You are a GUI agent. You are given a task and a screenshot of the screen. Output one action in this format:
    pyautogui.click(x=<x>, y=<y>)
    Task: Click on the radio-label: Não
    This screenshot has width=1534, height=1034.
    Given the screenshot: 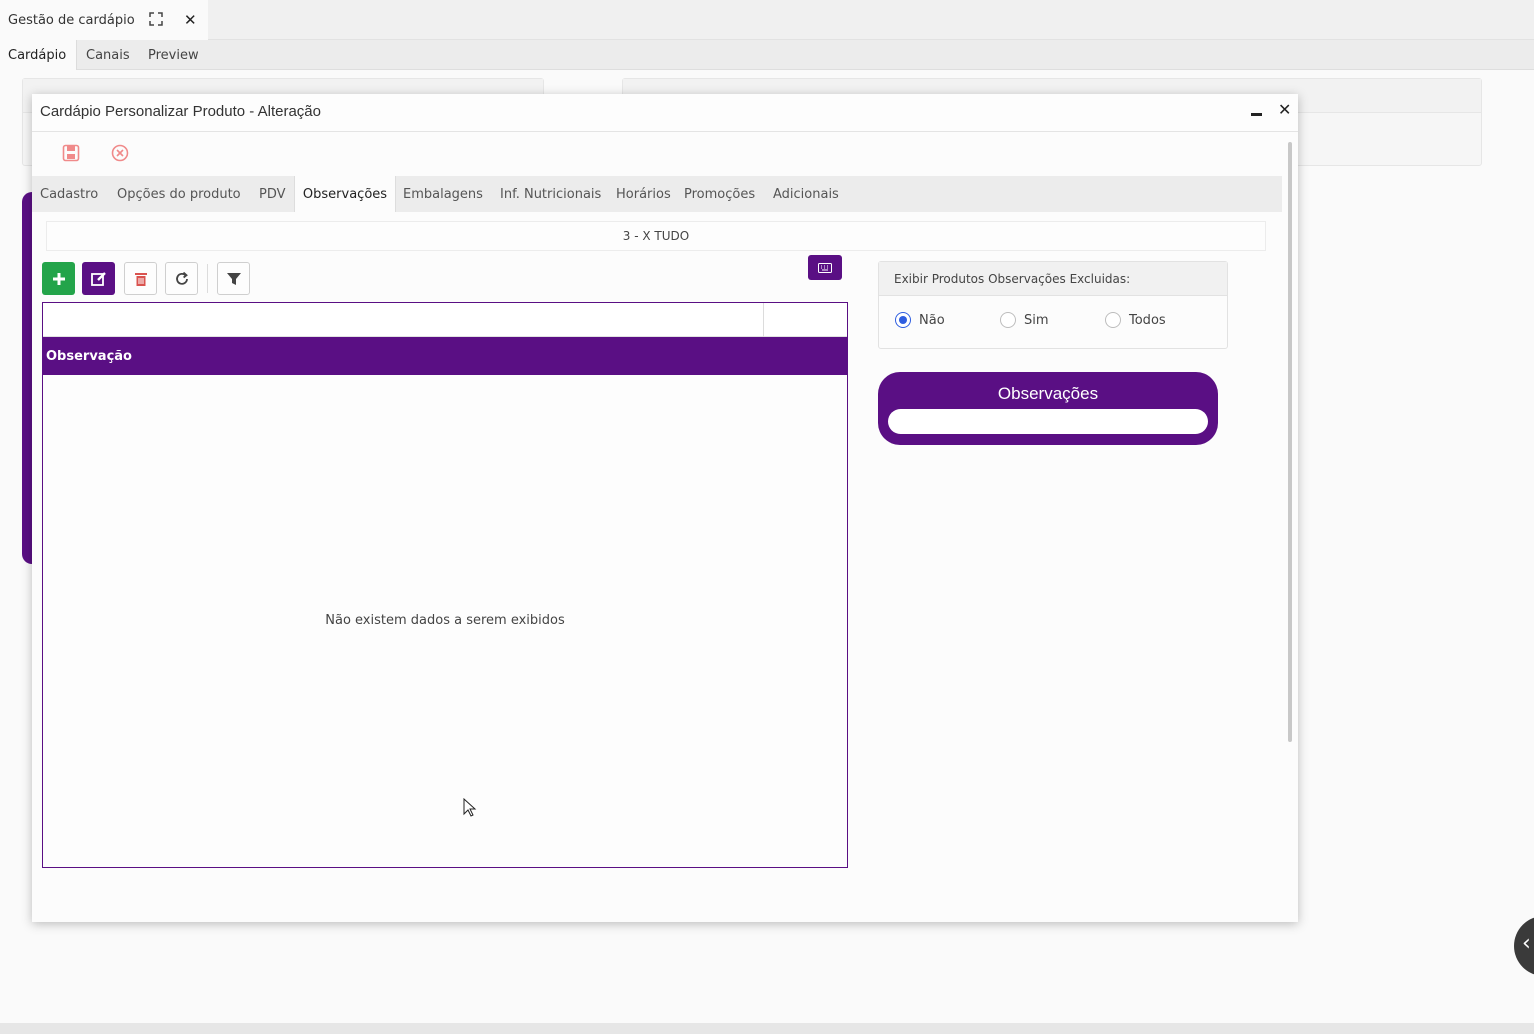 What is the action you would take?
    pyautogui.click(x=932, y=320)
    